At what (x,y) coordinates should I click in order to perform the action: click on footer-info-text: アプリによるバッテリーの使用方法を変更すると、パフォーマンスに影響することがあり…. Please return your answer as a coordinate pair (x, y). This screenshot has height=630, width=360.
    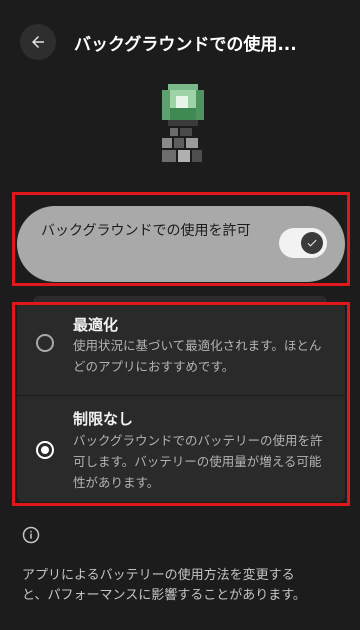
    Looking at the image, I should click on (164, 585).